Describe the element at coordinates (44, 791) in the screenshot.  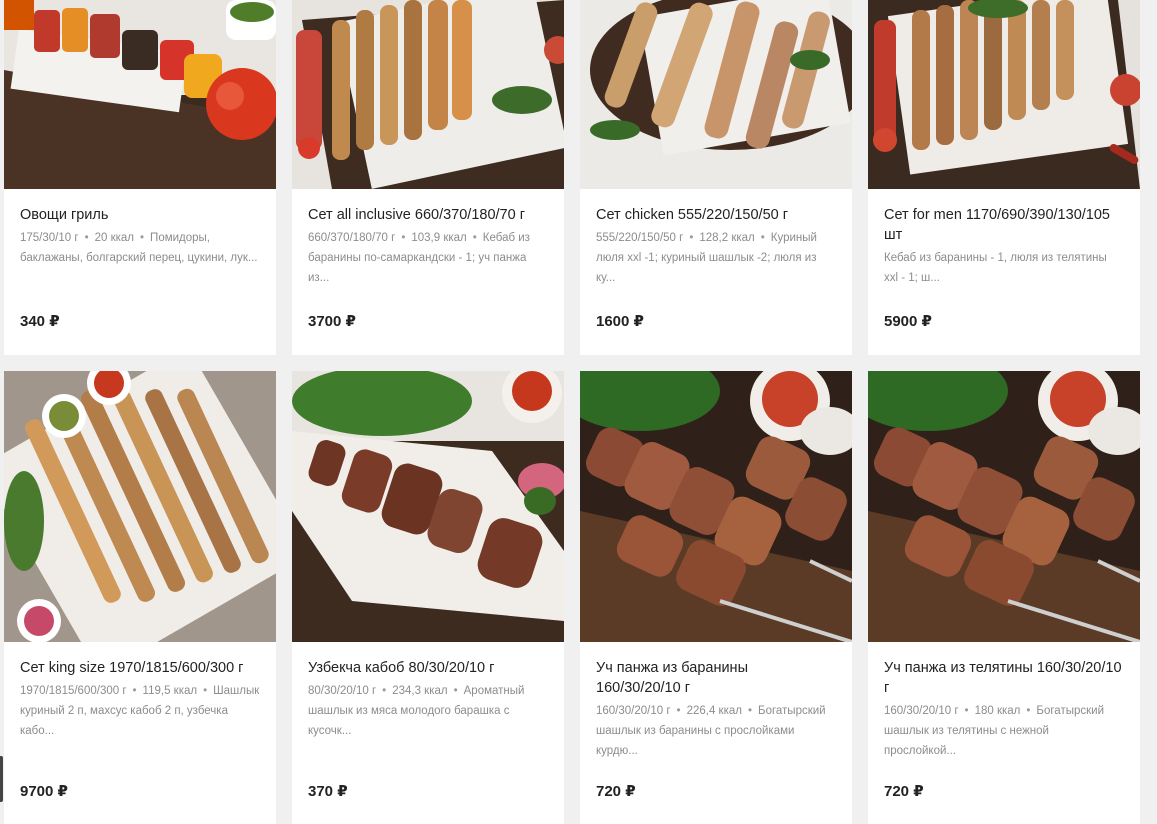
I see `product-price: 9700 ₽` at that location.